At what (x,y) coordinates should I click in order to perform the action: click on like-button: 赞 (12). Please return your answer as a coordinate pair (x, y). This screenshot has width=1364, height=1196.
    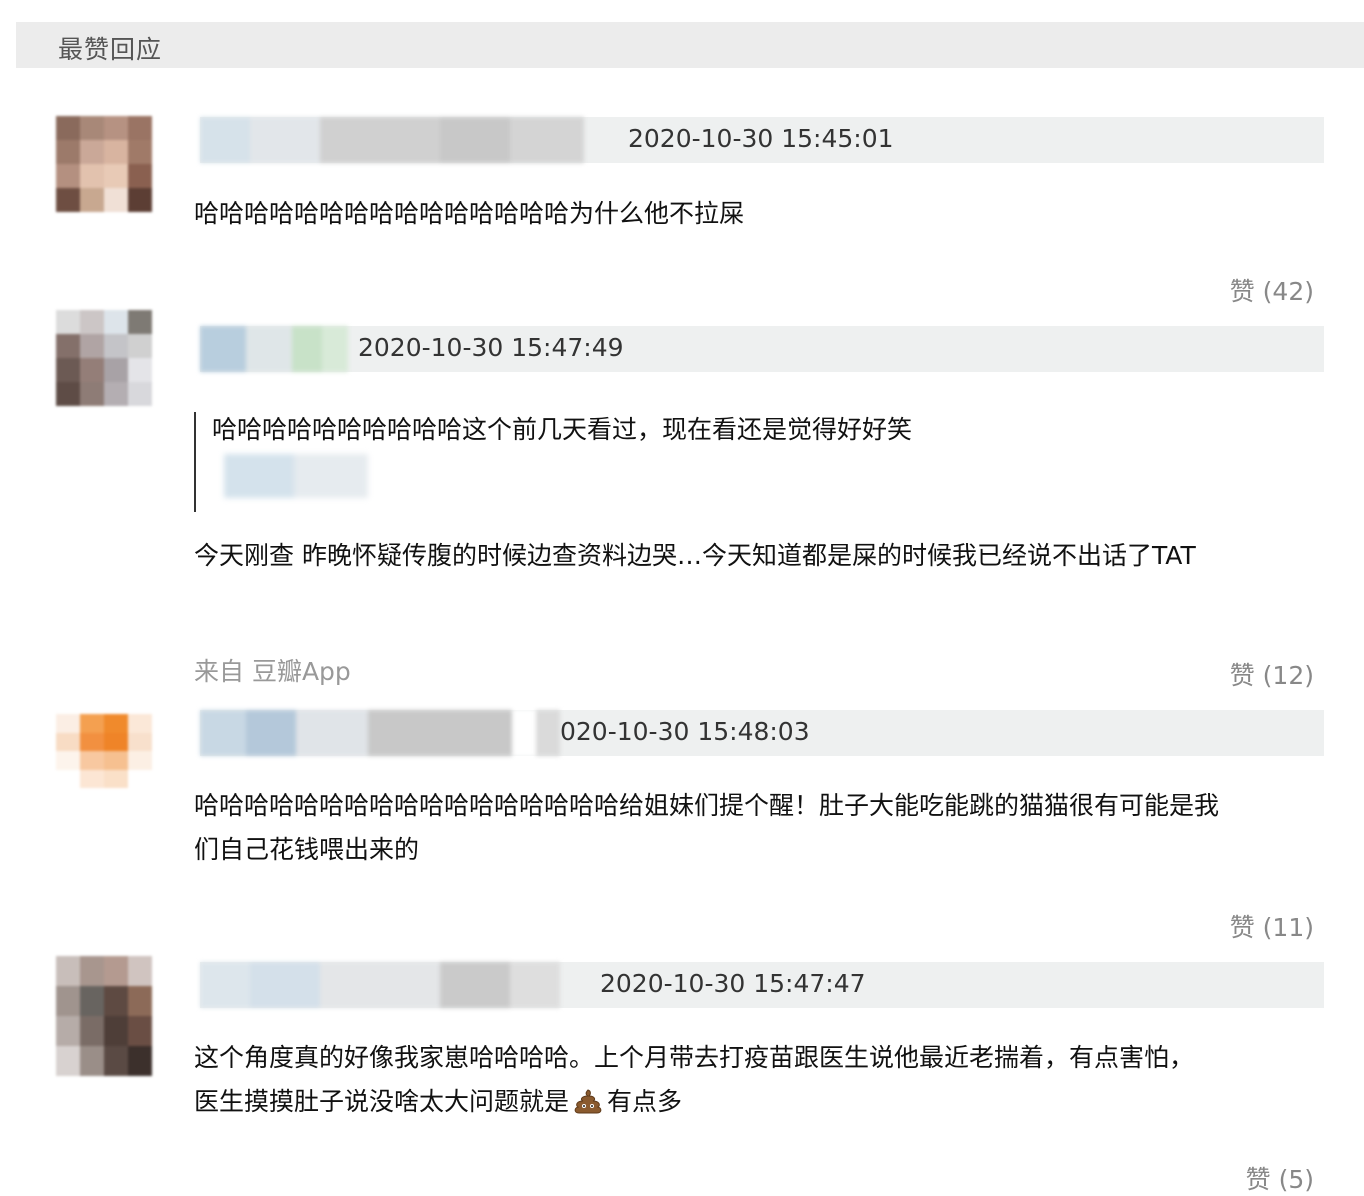
    Looking at the image, I should click on (1272, 674).